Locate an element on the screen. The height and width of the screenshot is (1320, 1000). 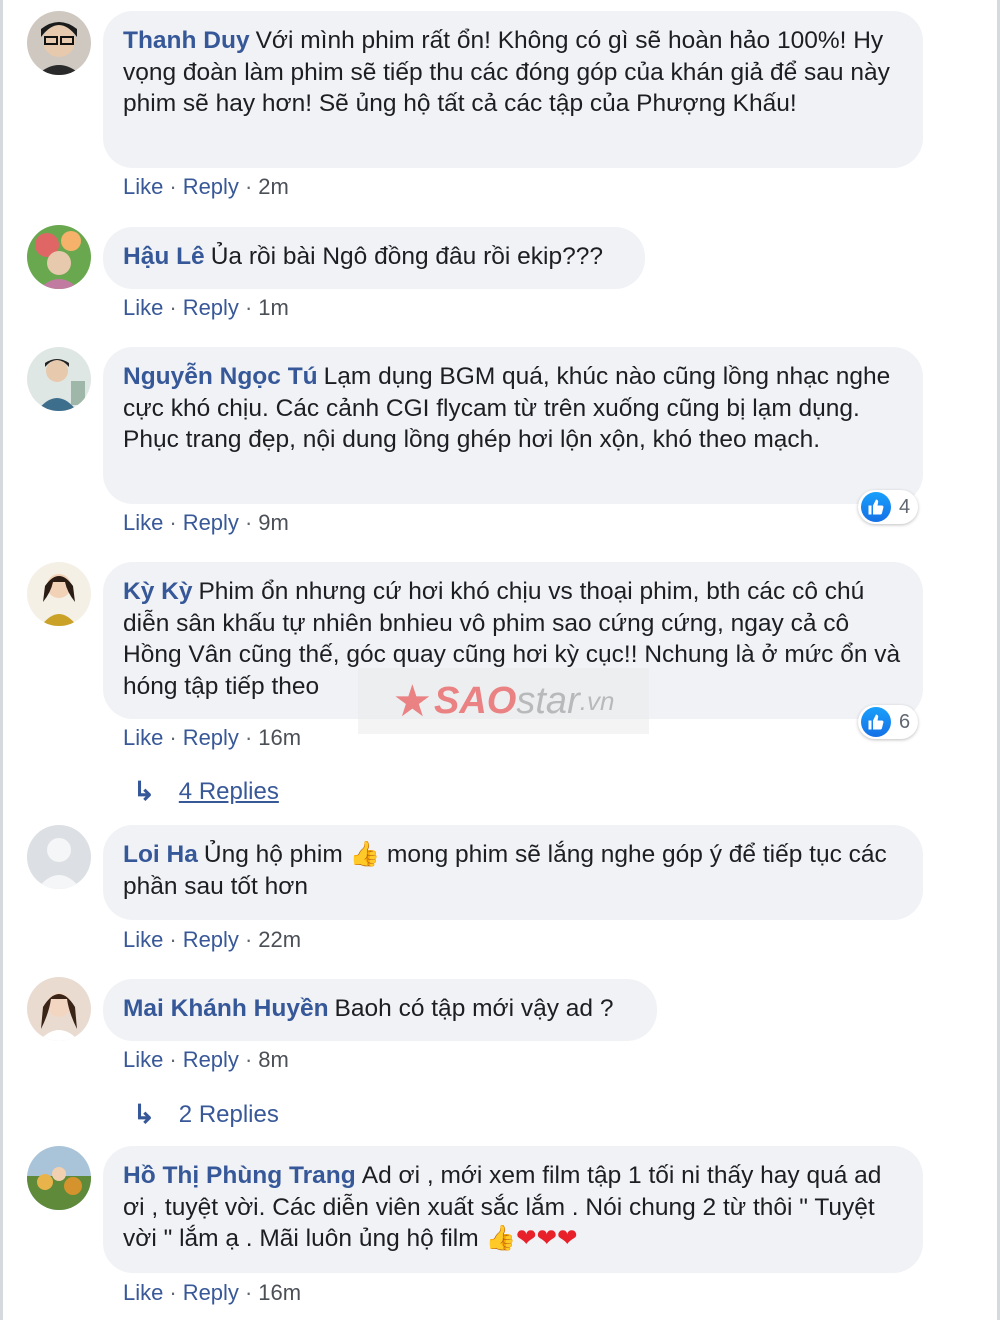
view-replies-link: ↳ 2 Replies is located at coordinates (206, 1114).